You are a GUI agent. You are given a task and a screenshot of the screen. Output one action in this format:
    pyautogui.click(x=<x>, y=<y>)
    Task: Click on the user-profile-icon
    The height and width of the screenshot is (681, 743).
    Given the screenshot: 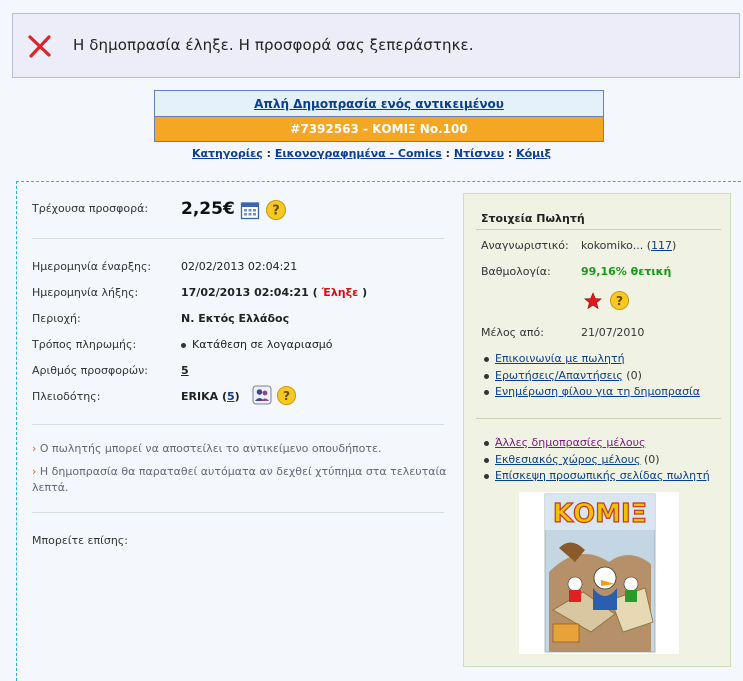 What is the action you would take?
    pyautogui.click(x=262, y=395)
    